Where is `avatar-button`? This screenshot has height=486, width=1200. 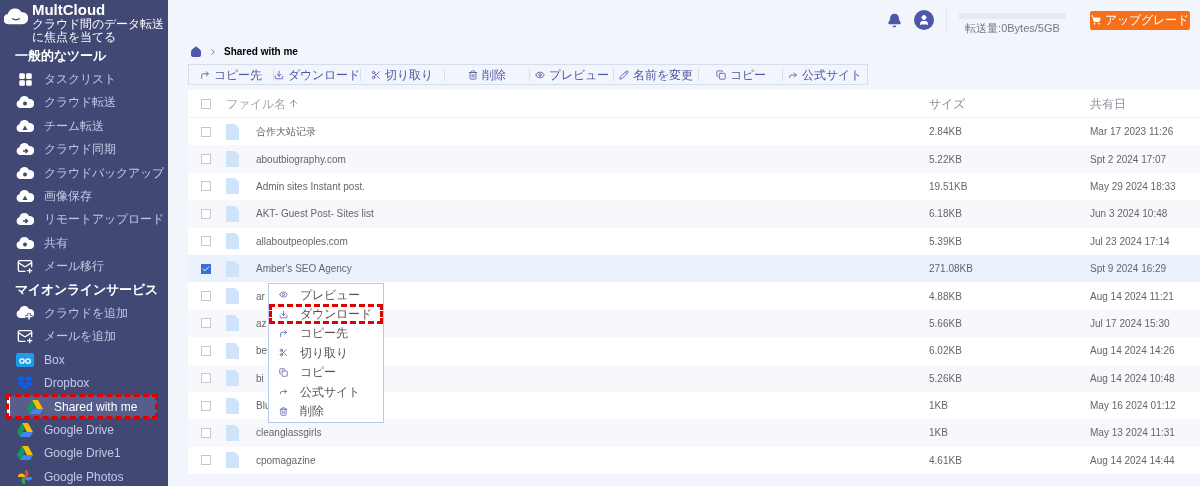 avatar-button is located at coordinates (924, 20).